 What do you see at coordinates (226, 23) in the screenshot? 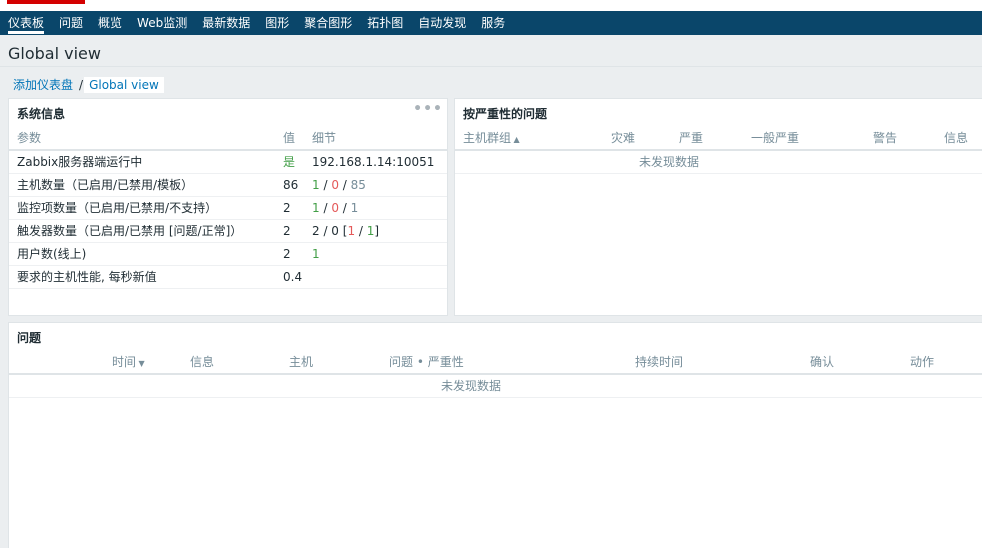
I see `nav-item-latest-data: 最新数据` at bounding box center [226, 23].